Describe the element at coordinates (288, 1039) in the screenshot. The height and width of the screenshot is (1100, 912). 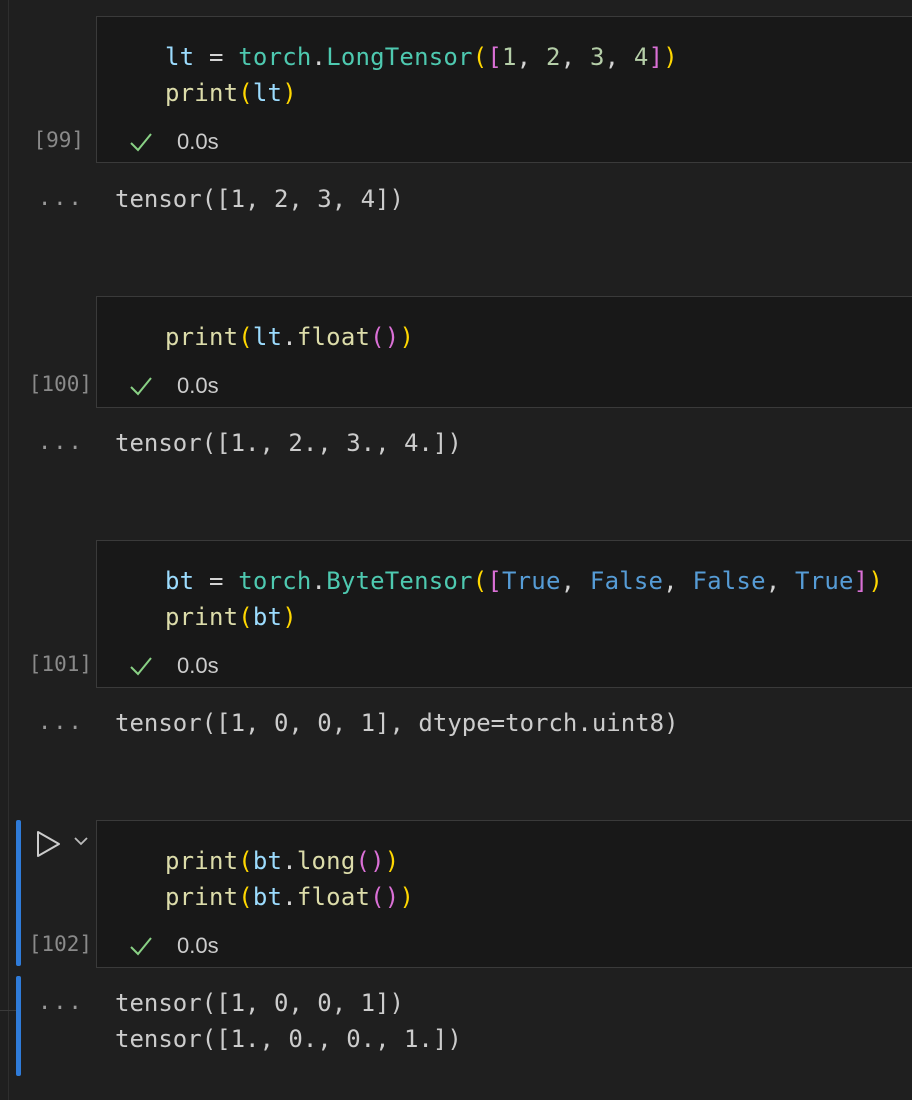
I see `cell-output-line: tensor([1., 0., 0., 1.])` at that location.